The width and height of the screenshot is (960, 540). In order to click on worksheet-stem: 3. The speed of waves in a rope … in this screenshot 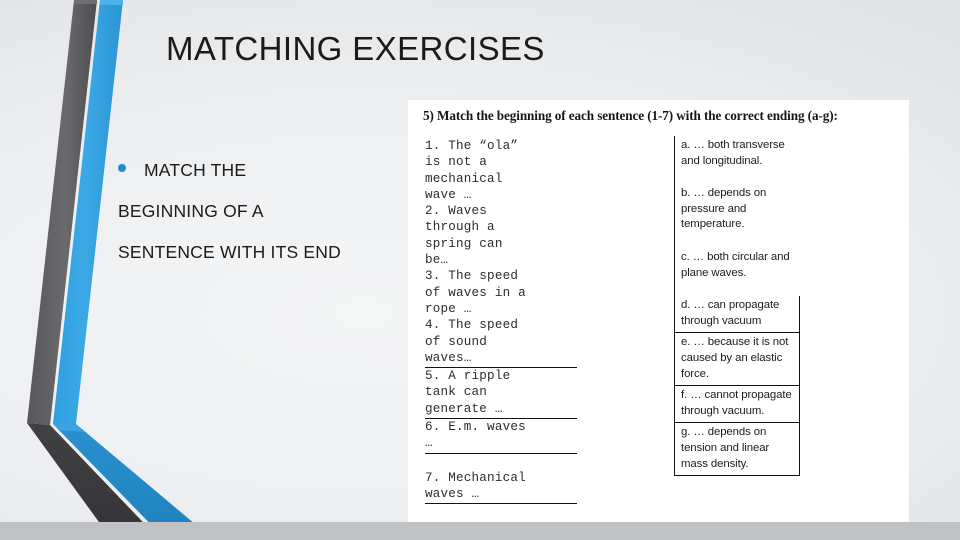, I will do `click(475, 292)`.